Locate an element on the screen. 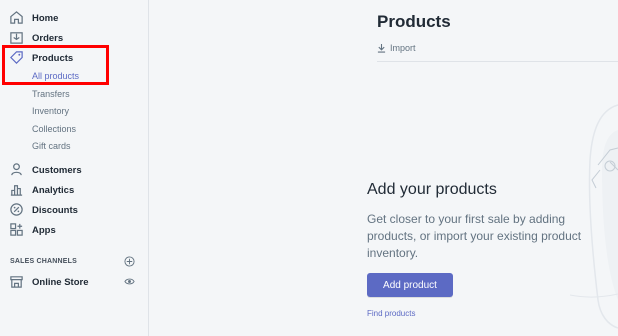 The height and width of the screenshot is (336, 618). sidebar-item-label: Analytics is located at coordinates (53, 190).